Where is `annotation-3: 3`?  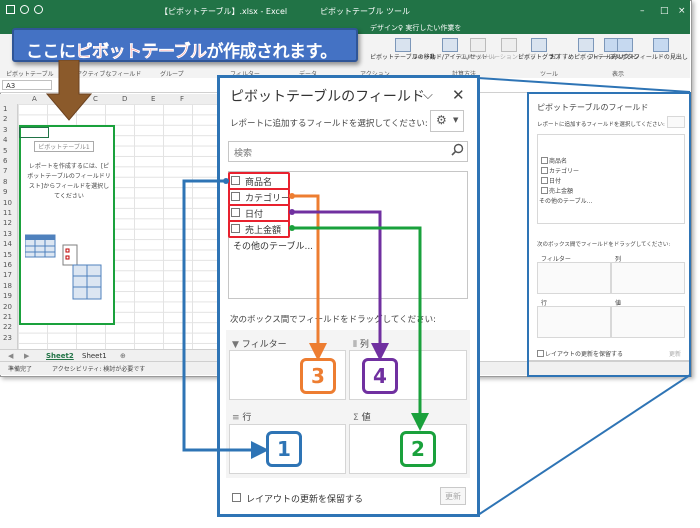 annotation-3: 3 is located at coordinates (318, 376).